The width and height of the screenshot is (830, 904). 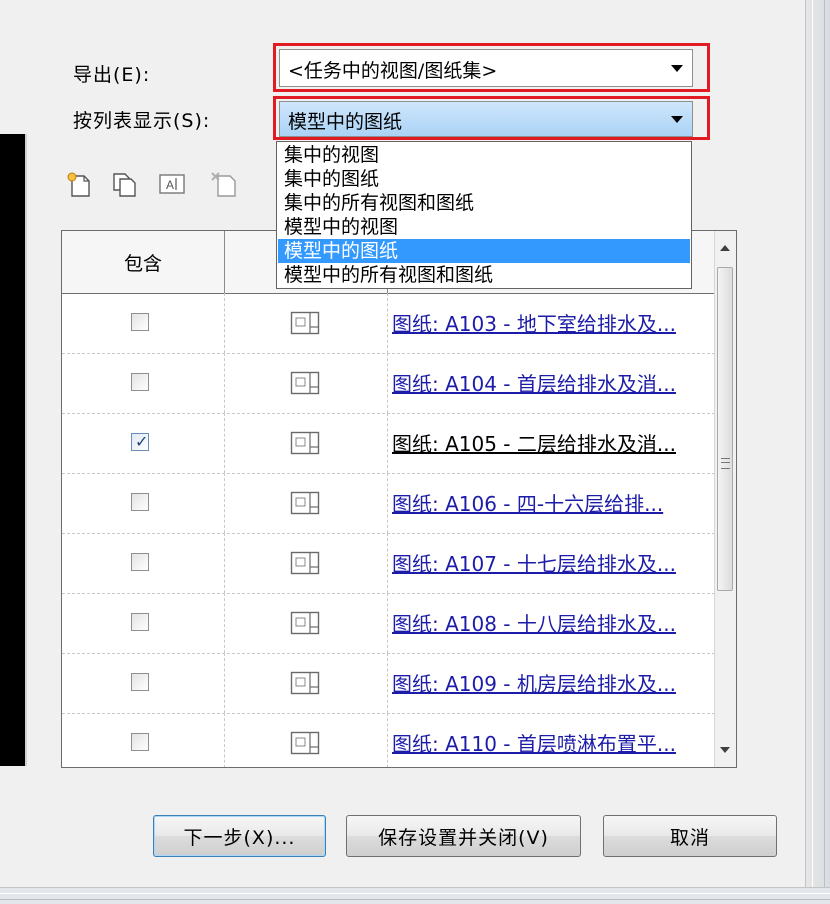 What do you see at coordinates (484, 275) in the screenshot?
I see `dropdown-option: 模型中的所有视图和图纸` at bounding box center [484, 275].